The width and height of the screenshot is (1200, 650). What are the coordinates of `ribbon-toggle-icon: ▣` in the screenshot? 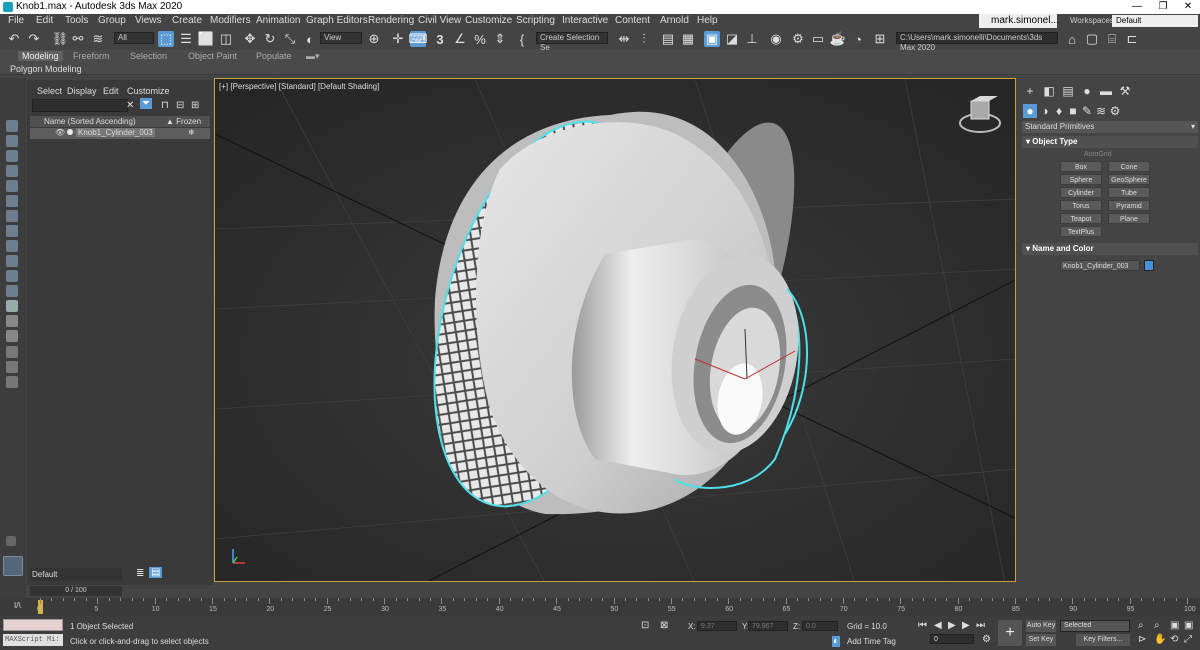 It's located at (712, 39).